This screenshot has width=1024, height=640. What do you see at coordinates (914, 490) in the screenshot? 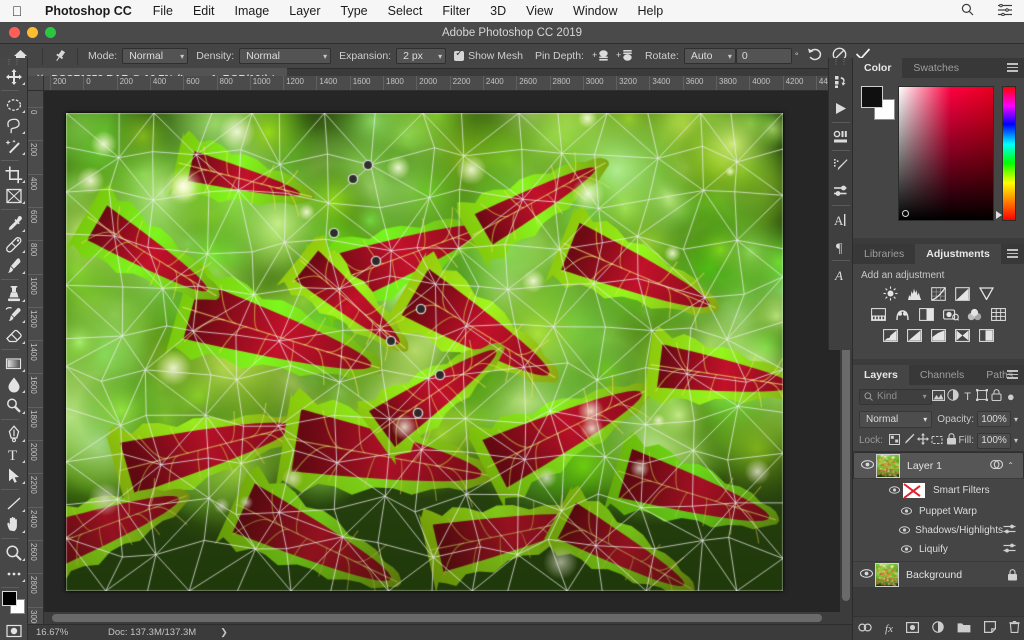
I see `smart-filters-mask-icon` at bounding box center [914, 490].